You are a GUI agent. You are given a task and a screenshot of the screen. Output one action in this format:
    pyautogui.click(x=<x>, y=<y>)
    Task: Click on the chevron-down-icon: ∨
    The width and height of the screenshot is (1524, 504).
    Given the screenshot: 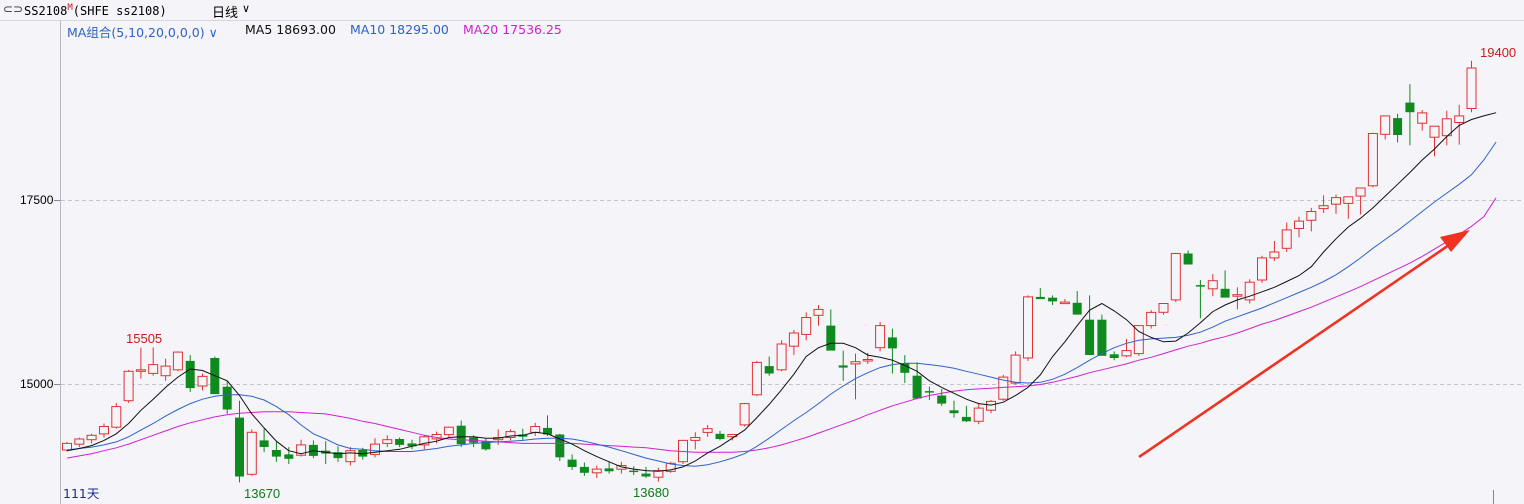 What is the action you would take?
    pyautogui.click(x=211, y=32)
    